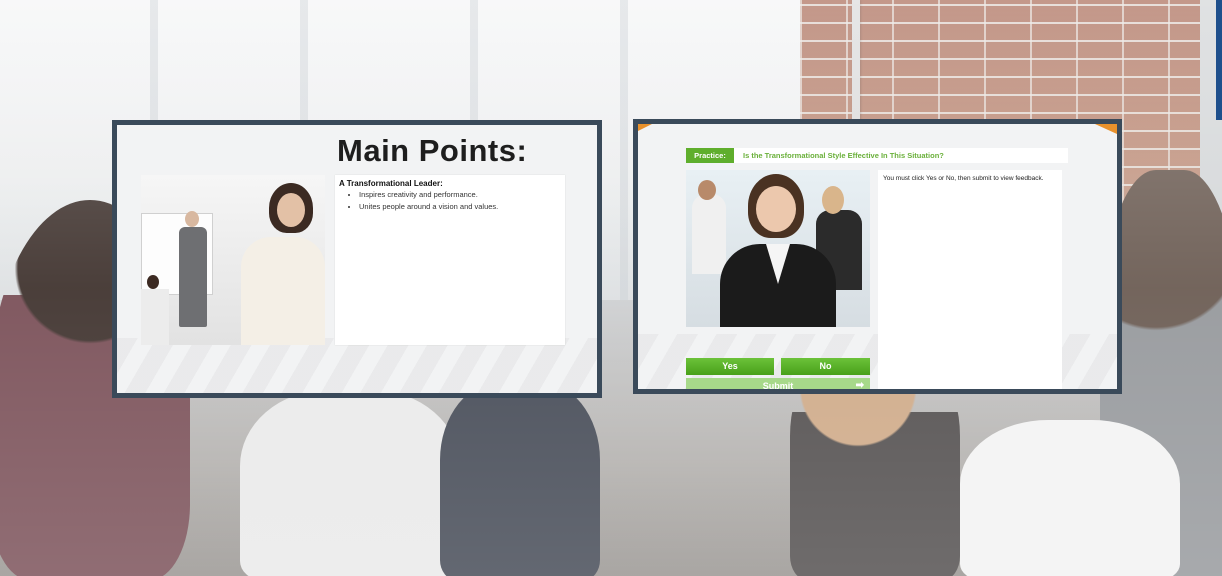 The width and height of the screenshot is (1222, 576). What do you see at coordinates (192, 219) in the screenshot?
I see `presenter-head` at bounding box center [192, 219].